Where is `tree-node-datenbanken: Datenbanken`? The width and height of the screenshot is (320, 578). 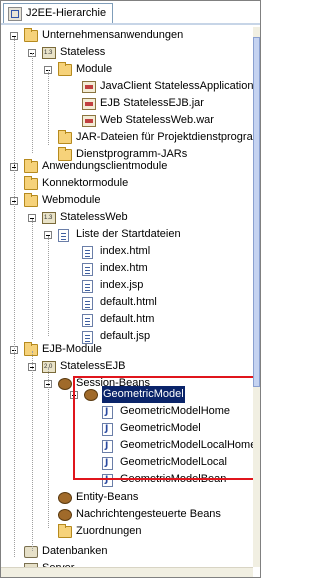 tree-node-datenbanken: Datenbanken is located at coordinates (127, 551).